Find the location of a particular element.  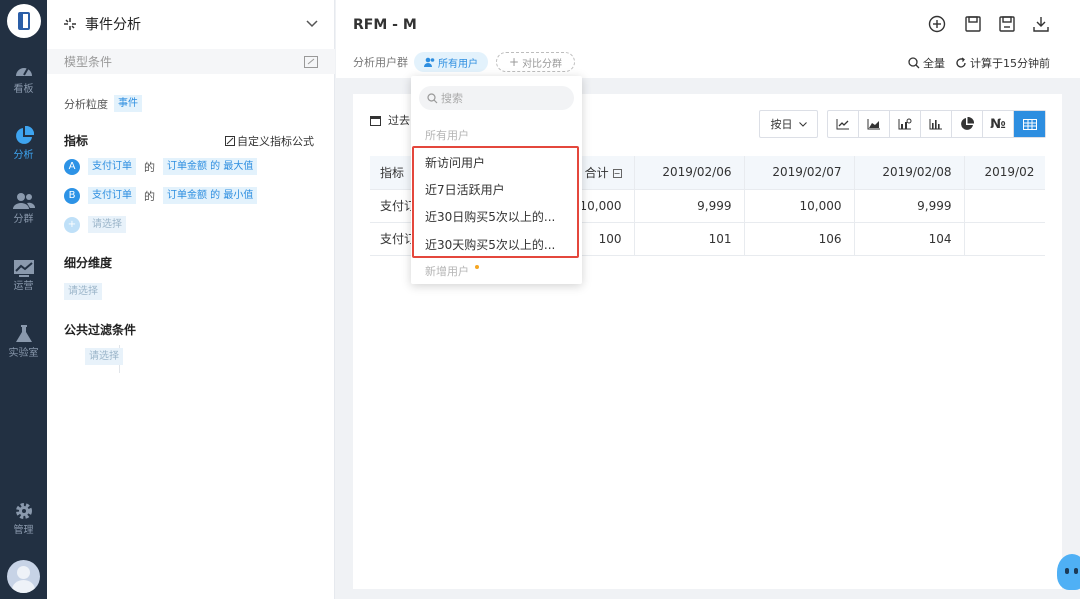

plus-icon: + is located at coordinates (514, 62).